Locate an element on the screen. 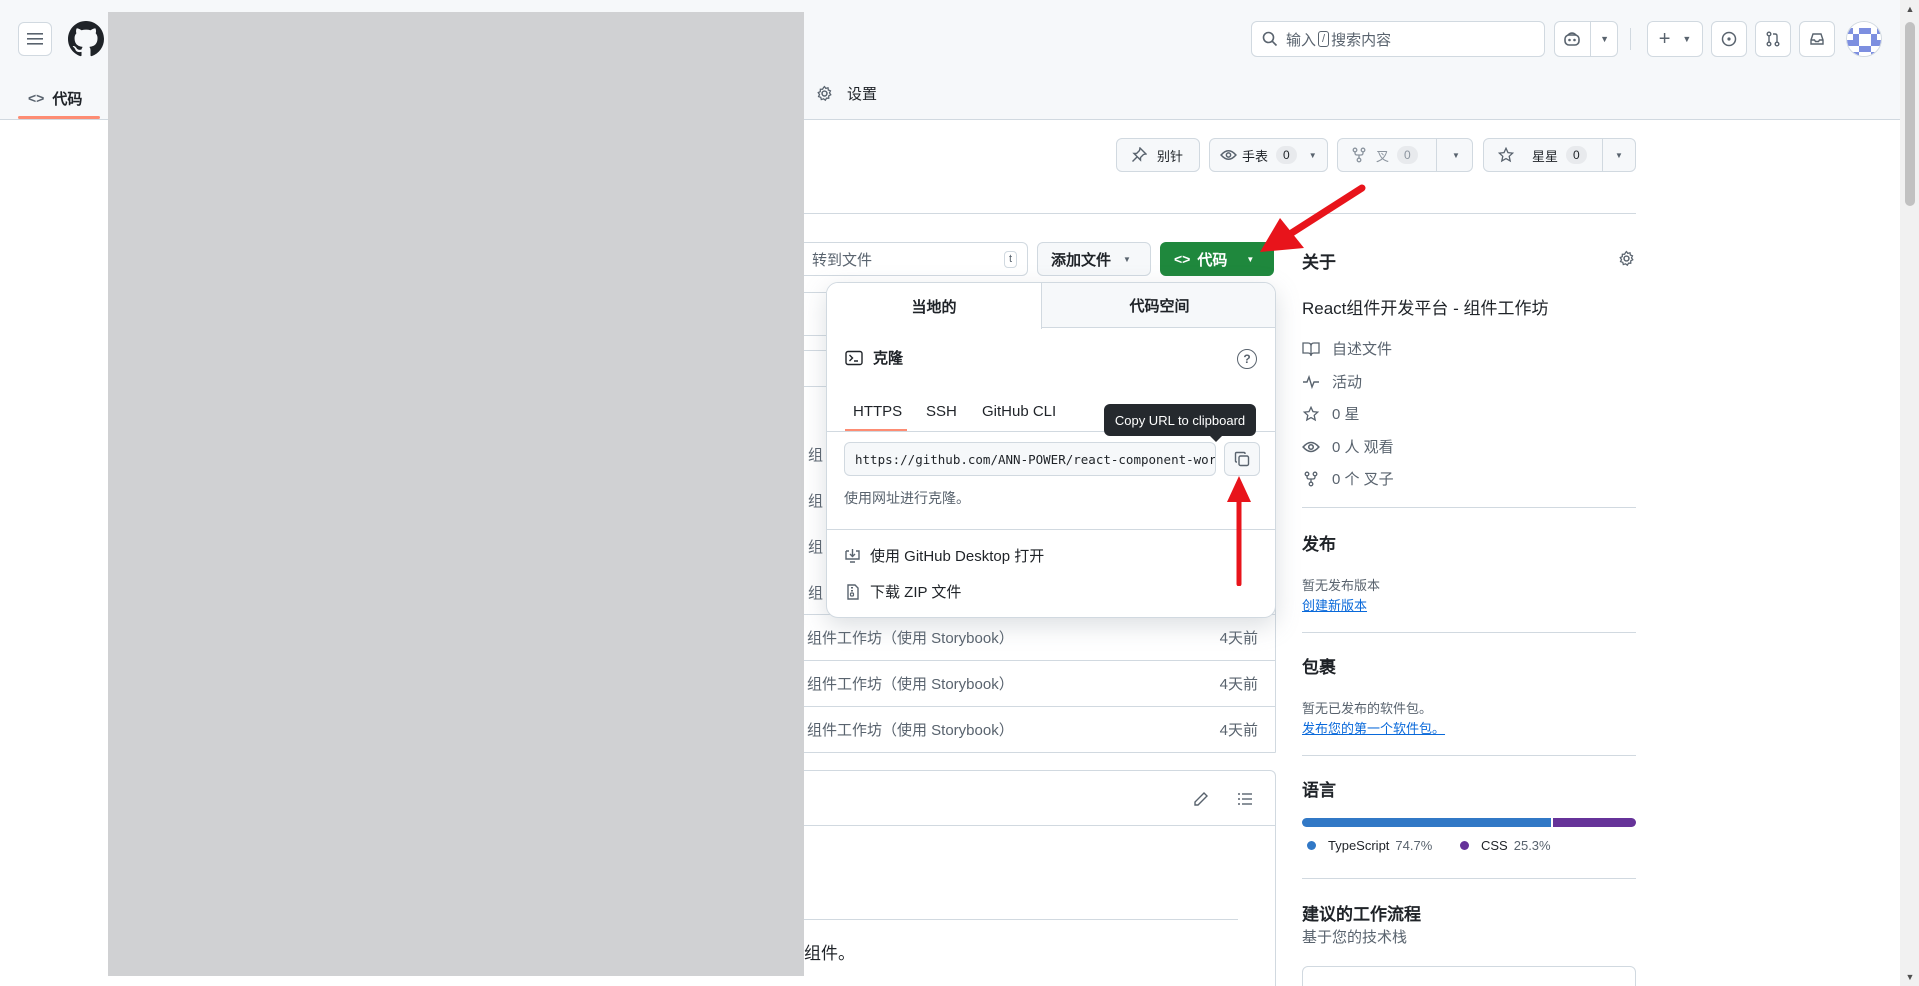  terminal-icon is located at coordinates (854, 357).